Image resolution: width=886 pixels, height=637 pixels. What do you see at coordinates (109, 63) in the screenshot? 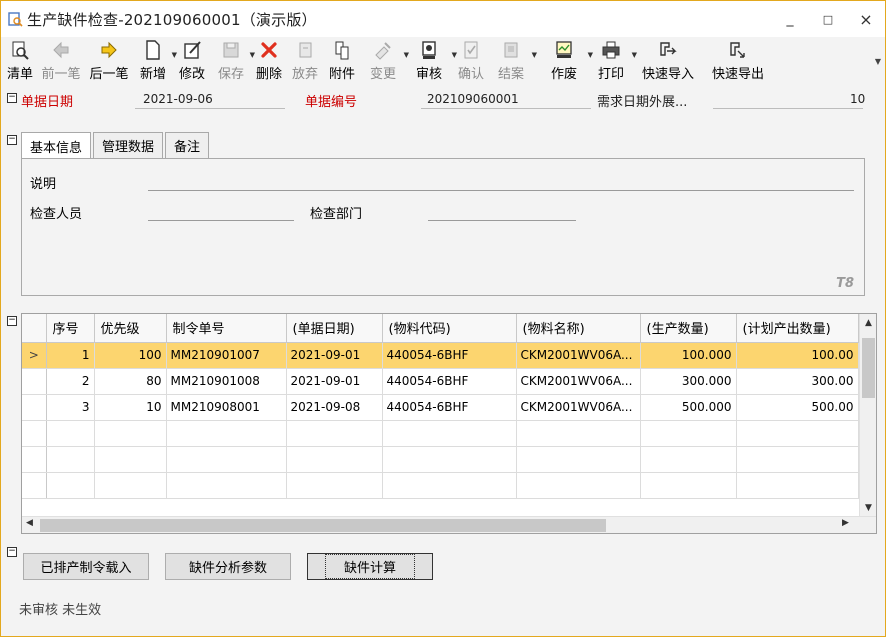
I see `next-record-button: 后一笔` at bounding box center [109, 63].